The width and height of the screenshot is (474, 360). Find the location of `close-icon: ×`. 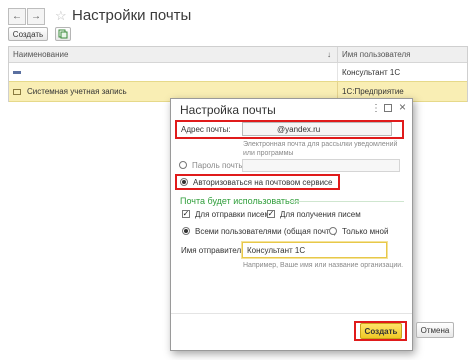

close-icon: × is located at coordinates (402, 107).